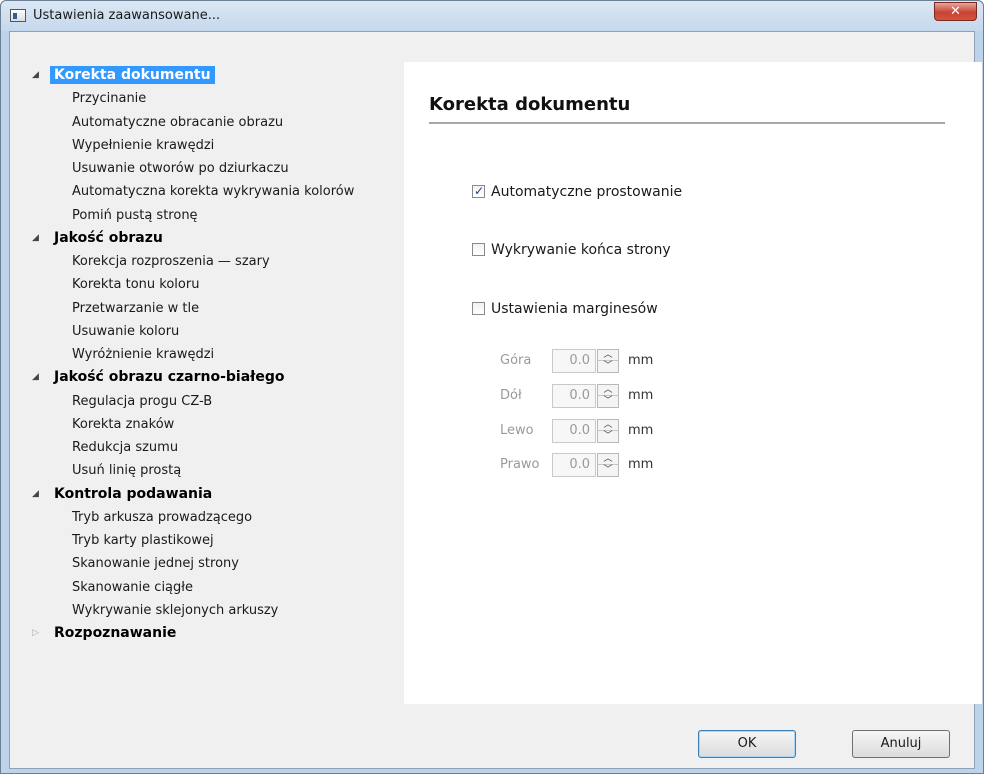 Image resolution: width=984 pixels, height=774 pixels. Describe the element at coordinates (530, 104) in the screenshot. I see `panel-title: Korekta dokumentu` at that location.